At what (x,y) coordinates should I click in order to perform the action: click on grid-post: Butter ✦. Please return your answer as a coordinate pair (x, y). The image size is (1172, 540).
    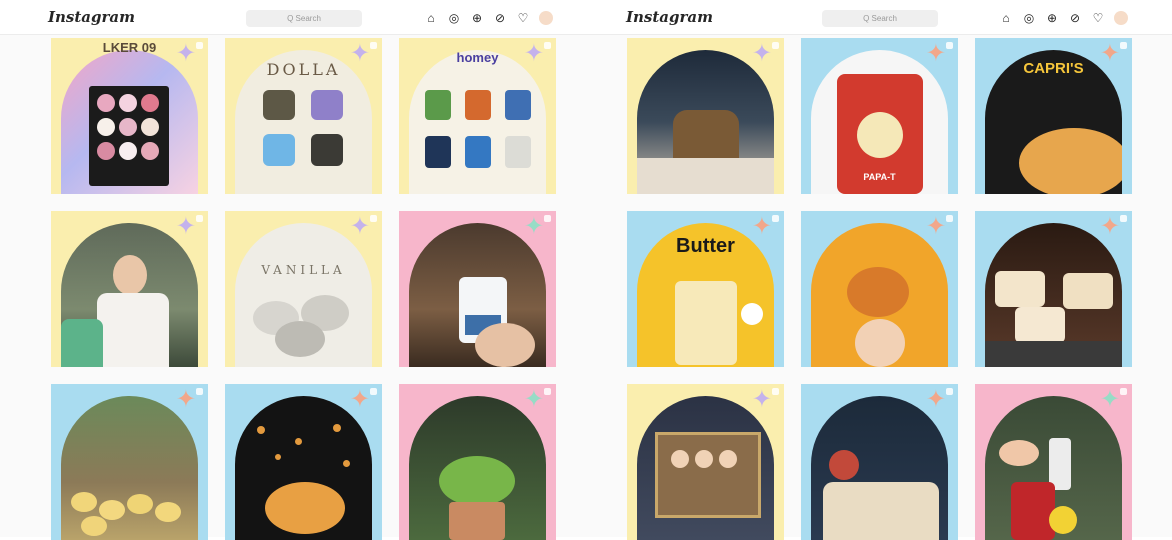
    Looking at the image, I should click on (705, 289).